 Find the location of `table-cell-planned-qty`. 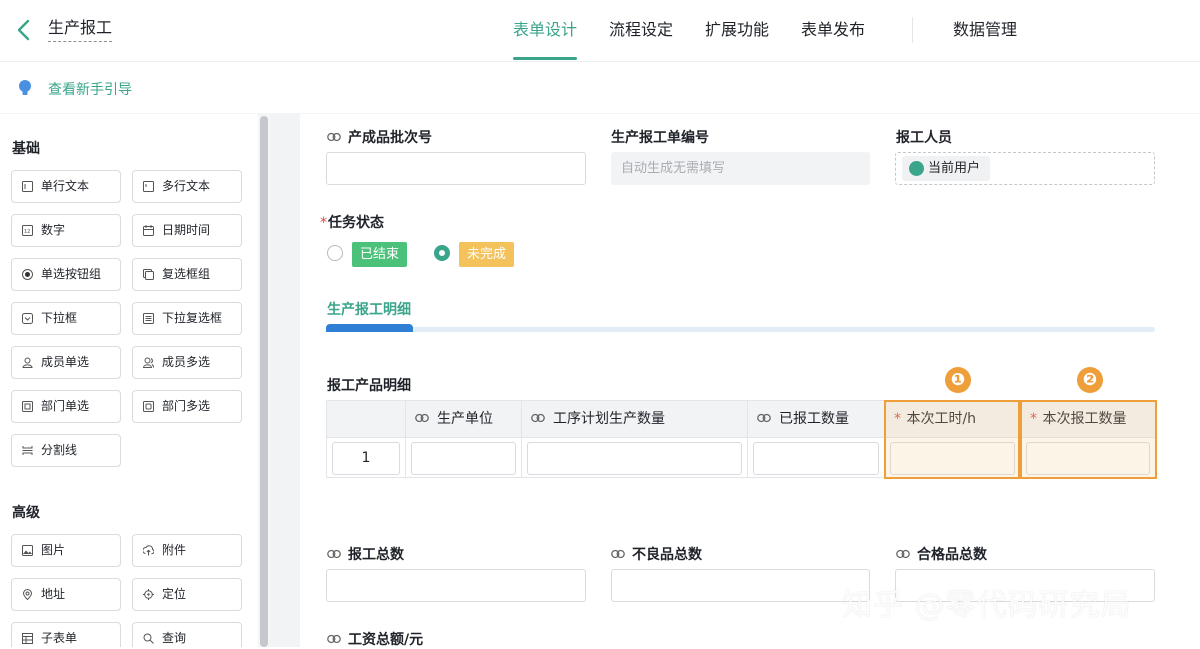

table-cell-planned-qty is located at coordinates (635, 457).